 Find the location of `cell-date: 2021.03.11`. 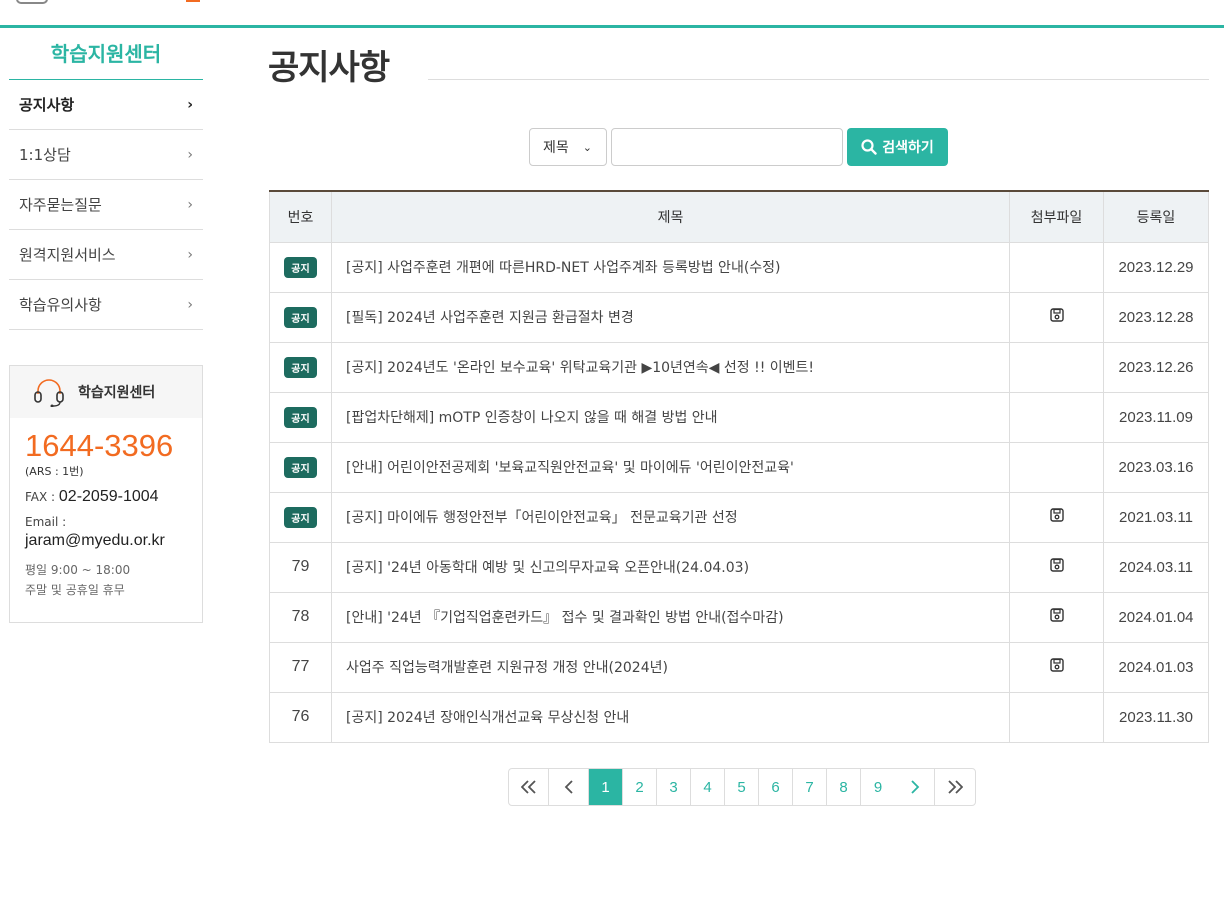

cell-date: 2021.03.11 is located at coordinates (1156, 517).